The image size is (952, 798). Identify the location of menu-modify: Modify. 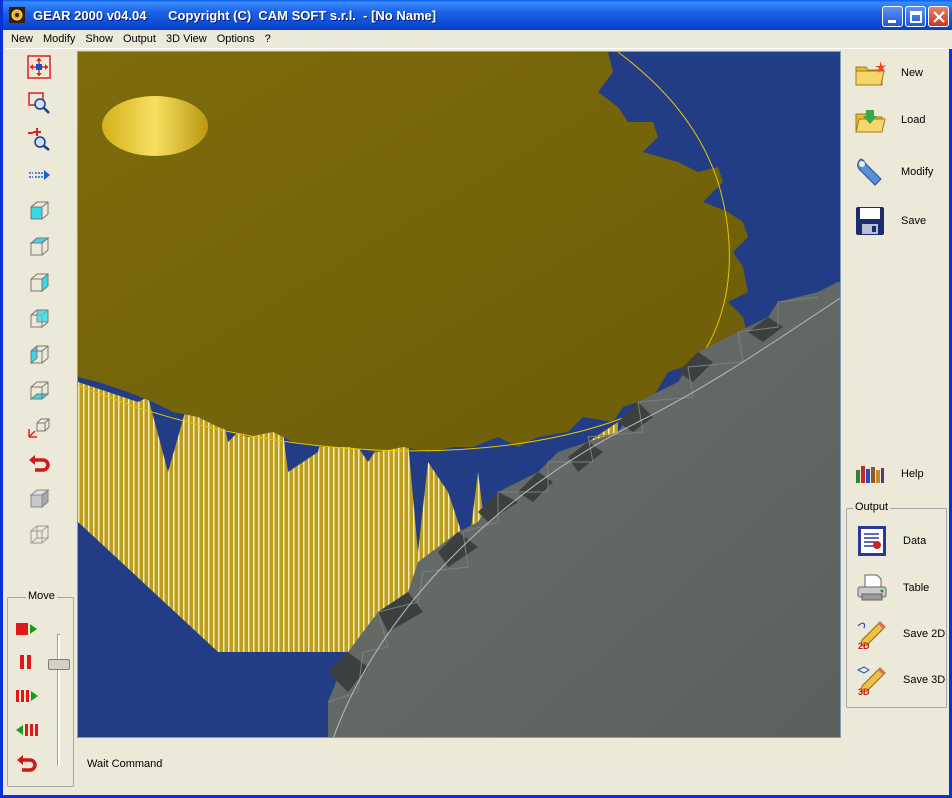
(59, 39).